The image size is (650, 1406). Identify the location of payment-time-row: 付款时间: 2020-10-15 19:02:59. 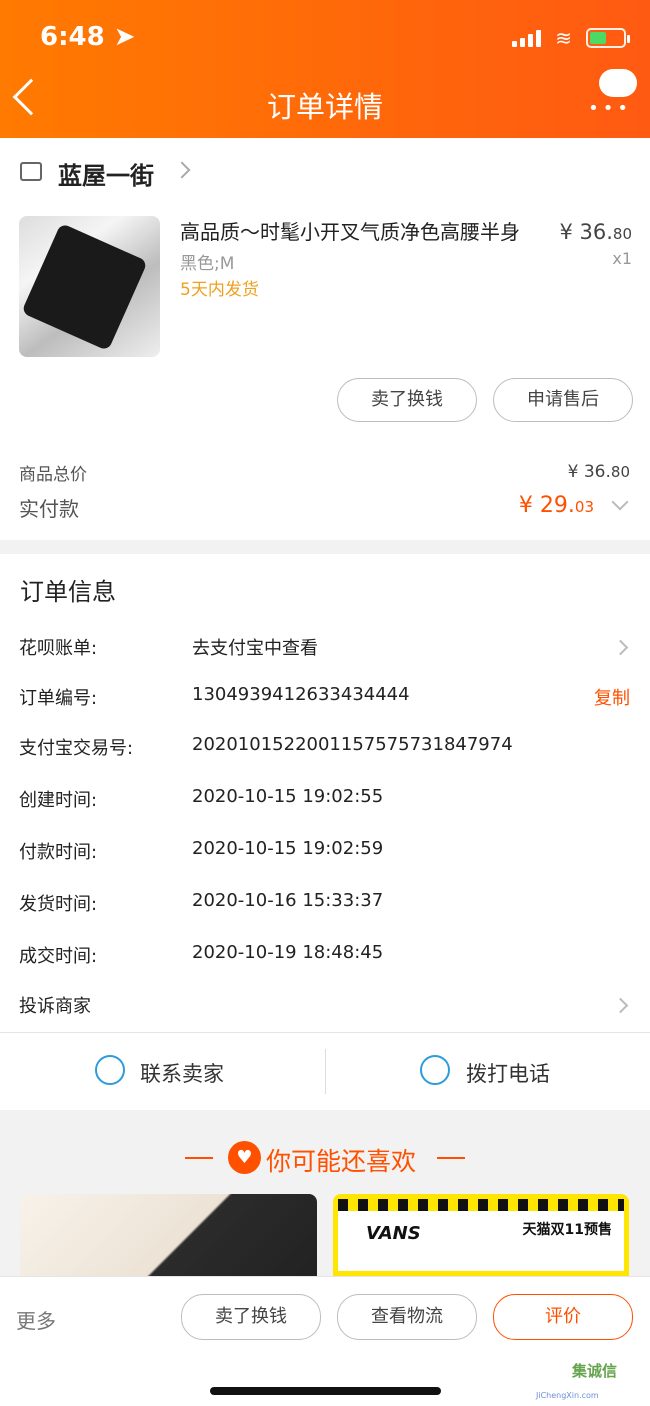
(325, 858).